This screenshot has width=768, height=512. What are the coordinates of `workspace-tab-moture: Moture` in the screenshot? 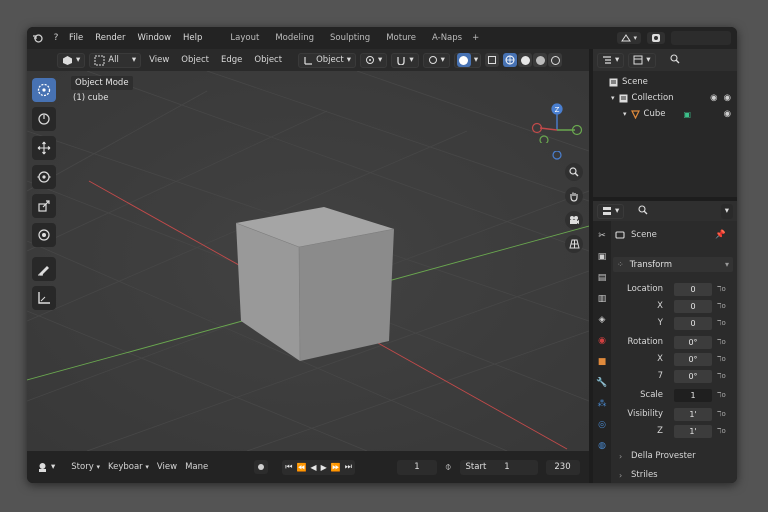 It's located at (401, 38).